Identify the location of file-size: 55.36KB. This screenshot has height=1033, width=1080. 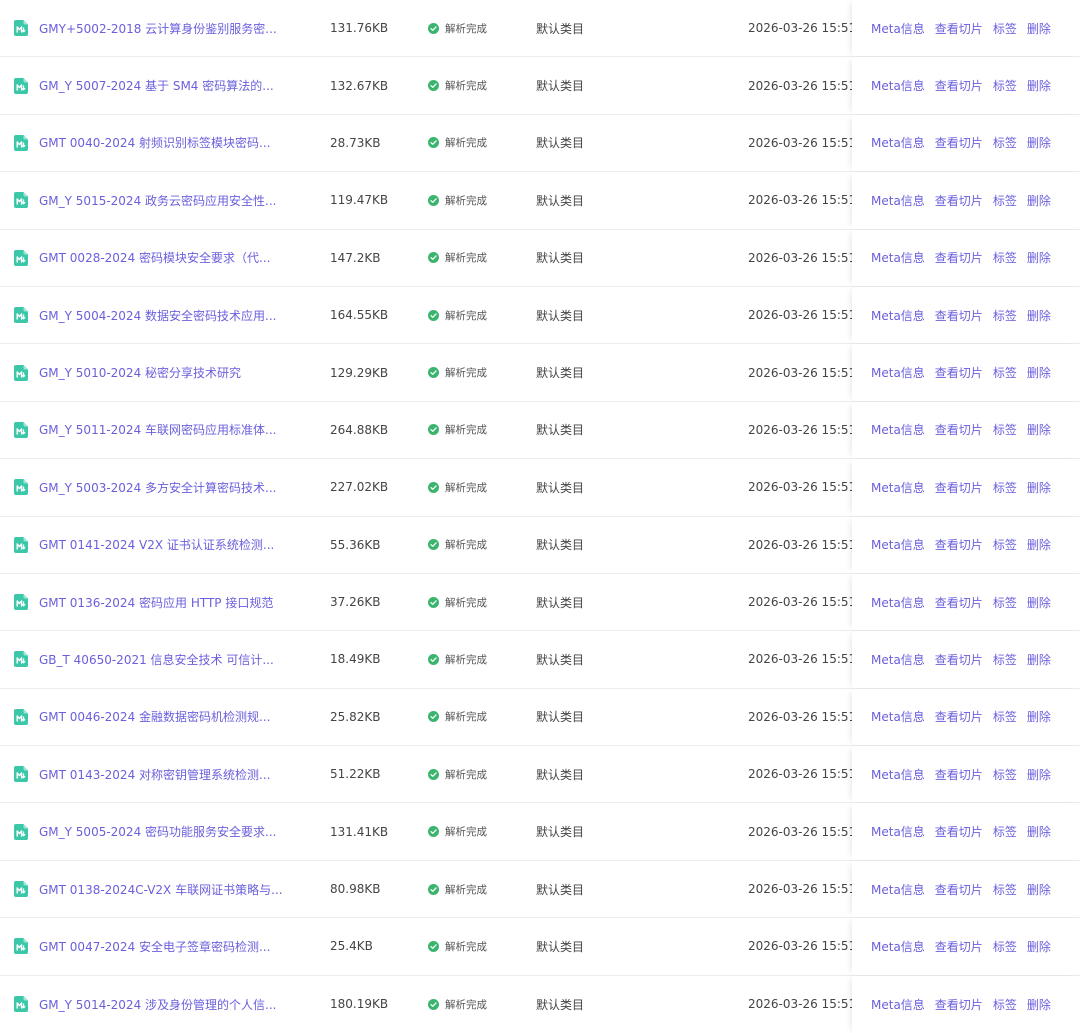
(355, 544).